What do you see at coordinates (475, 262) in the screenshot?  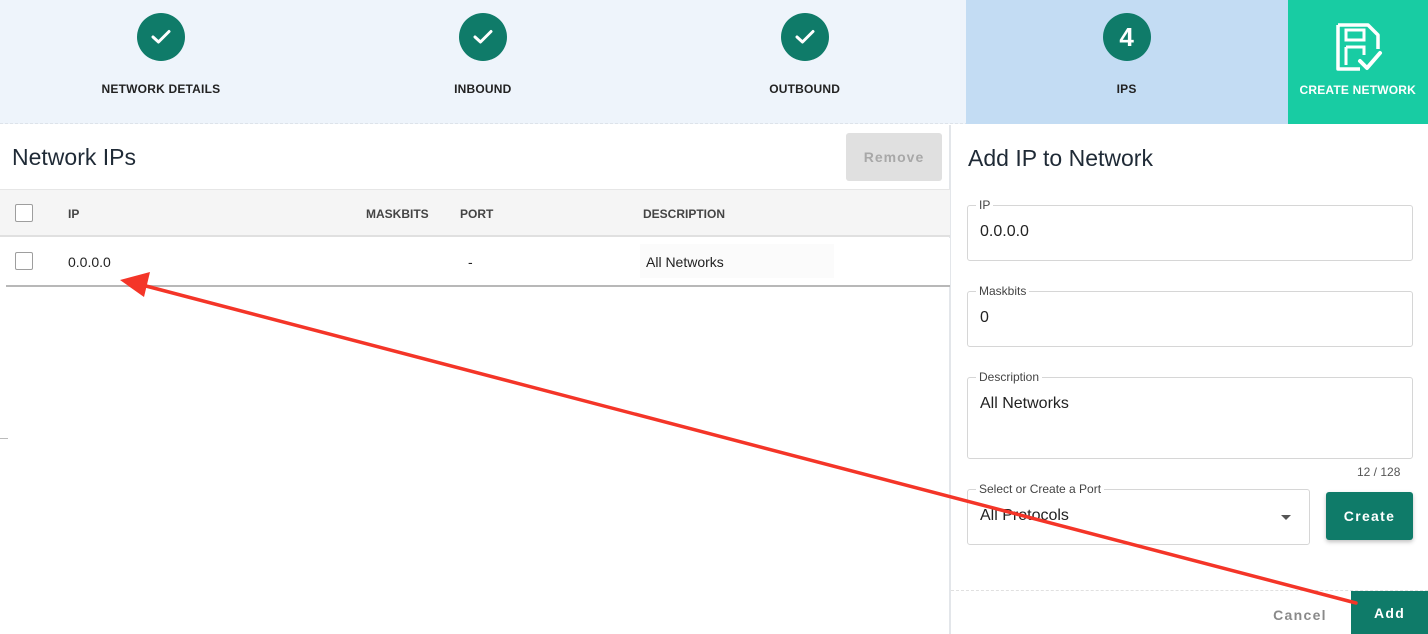 I see `table-row: 0.0.0.0 - All Networks` at bounding box center [475, 262].